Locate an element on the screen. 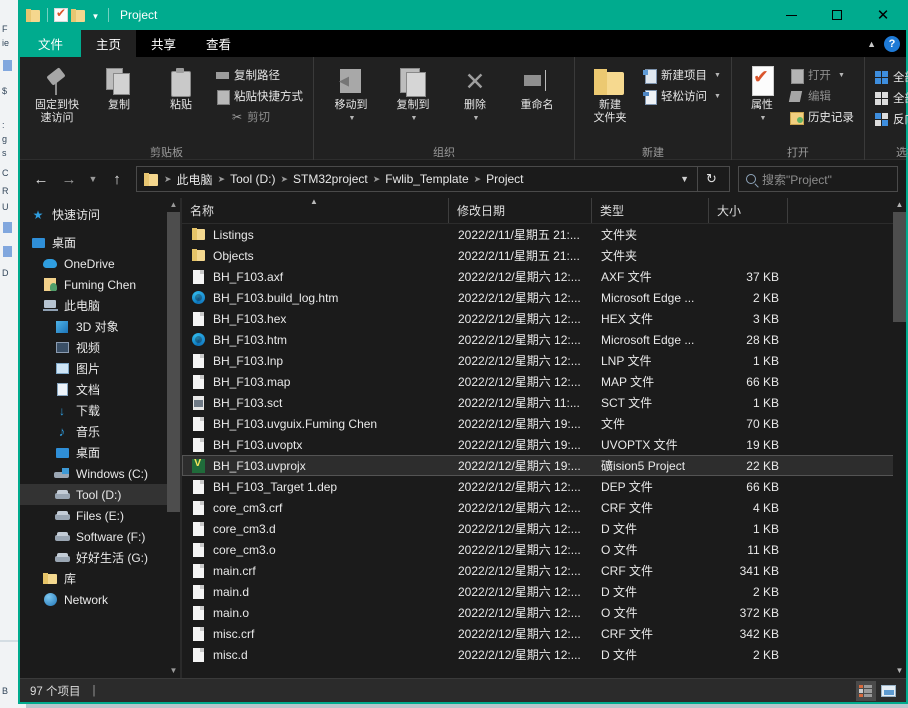 The image size is (908, 708). breadcrumb-item-1: Tool (D:) is located at coordinates (252, 179).